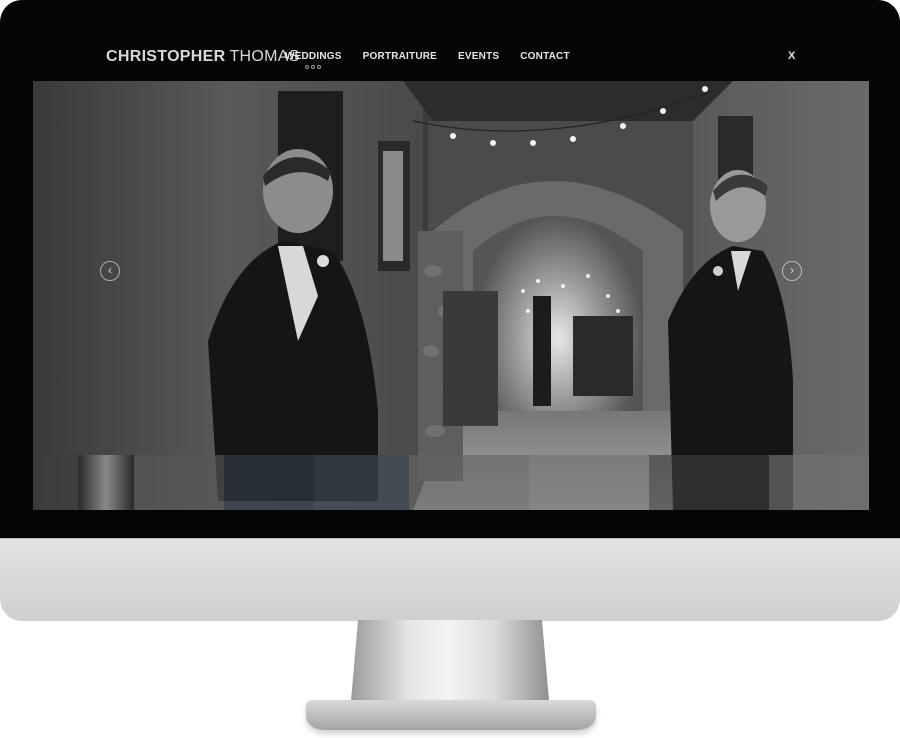 The image size is (900, 738). Describe the element at coordinates (313, 67) in the screenshot. I see `active-indicator-dots` at that location.